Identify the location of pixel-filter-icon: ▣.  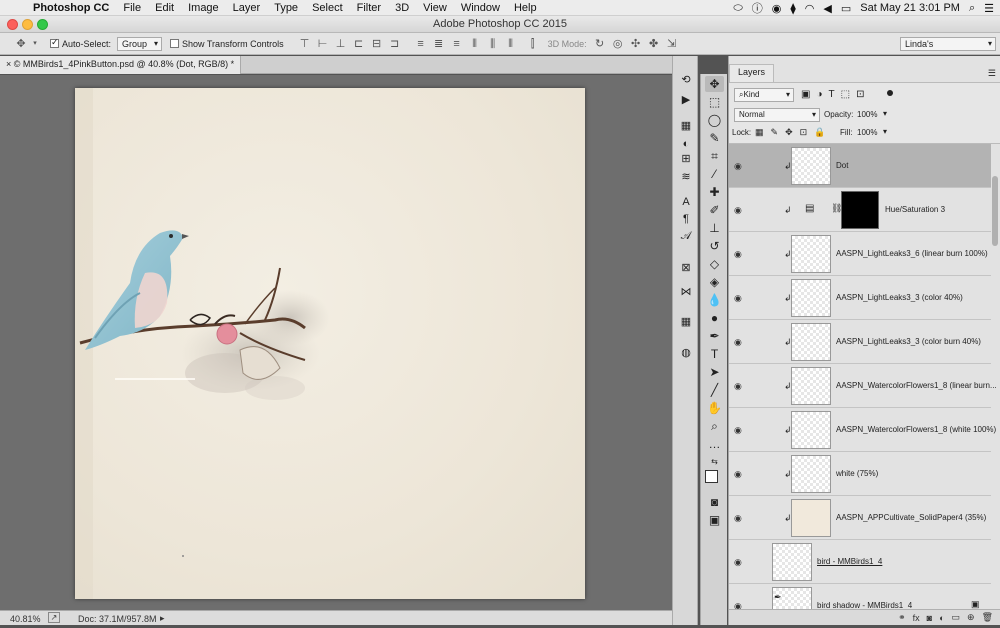
(805, 94).